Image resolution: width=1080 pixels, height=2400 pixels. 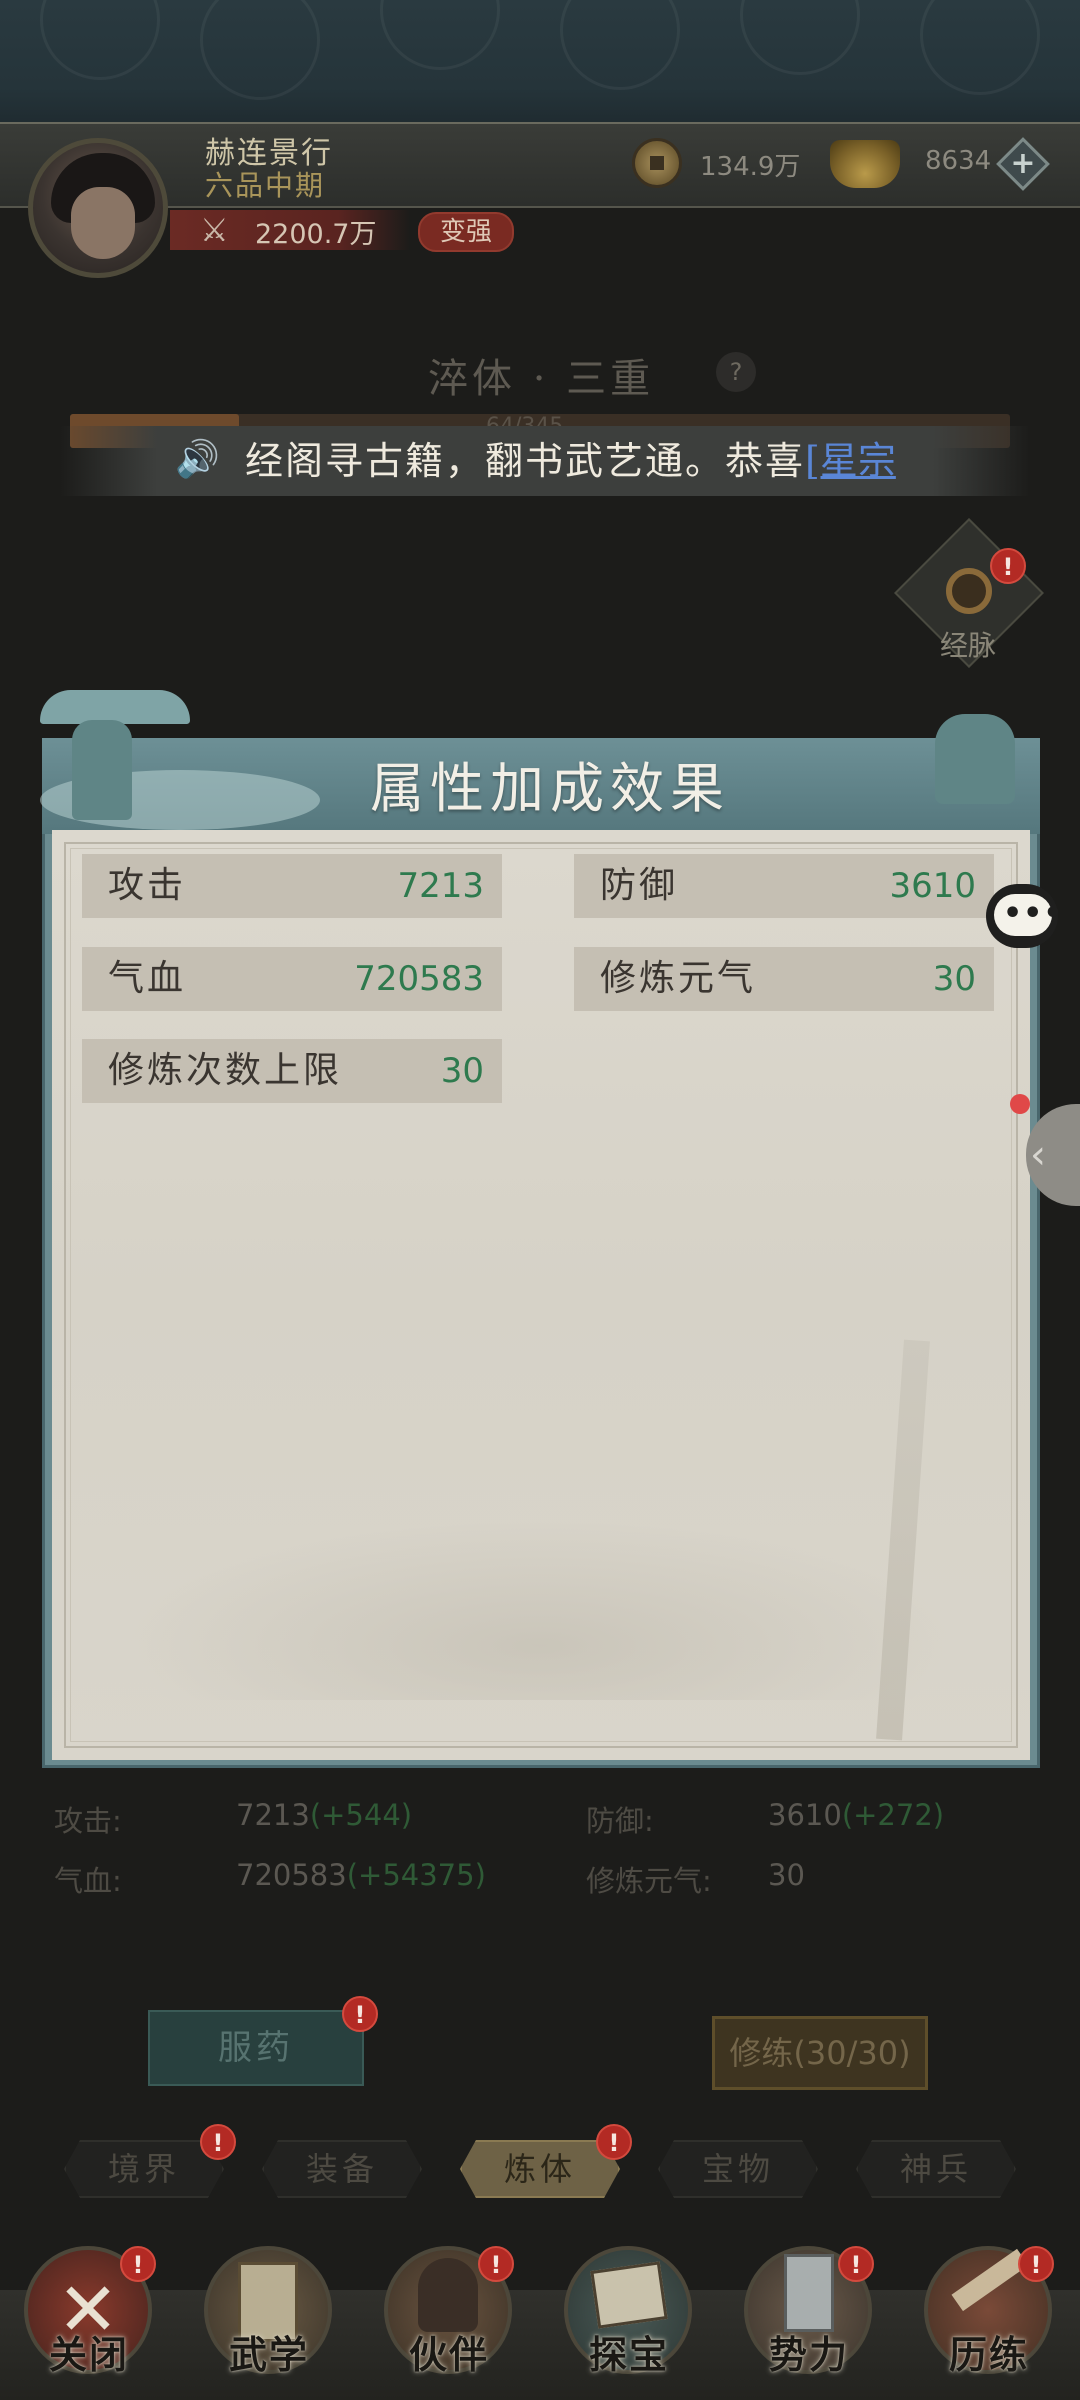 What do you see at coordinates (448, 2354) in the screenshot?
I see `nav-partner-label: 伙伴` at bounding box center [448, 2354].